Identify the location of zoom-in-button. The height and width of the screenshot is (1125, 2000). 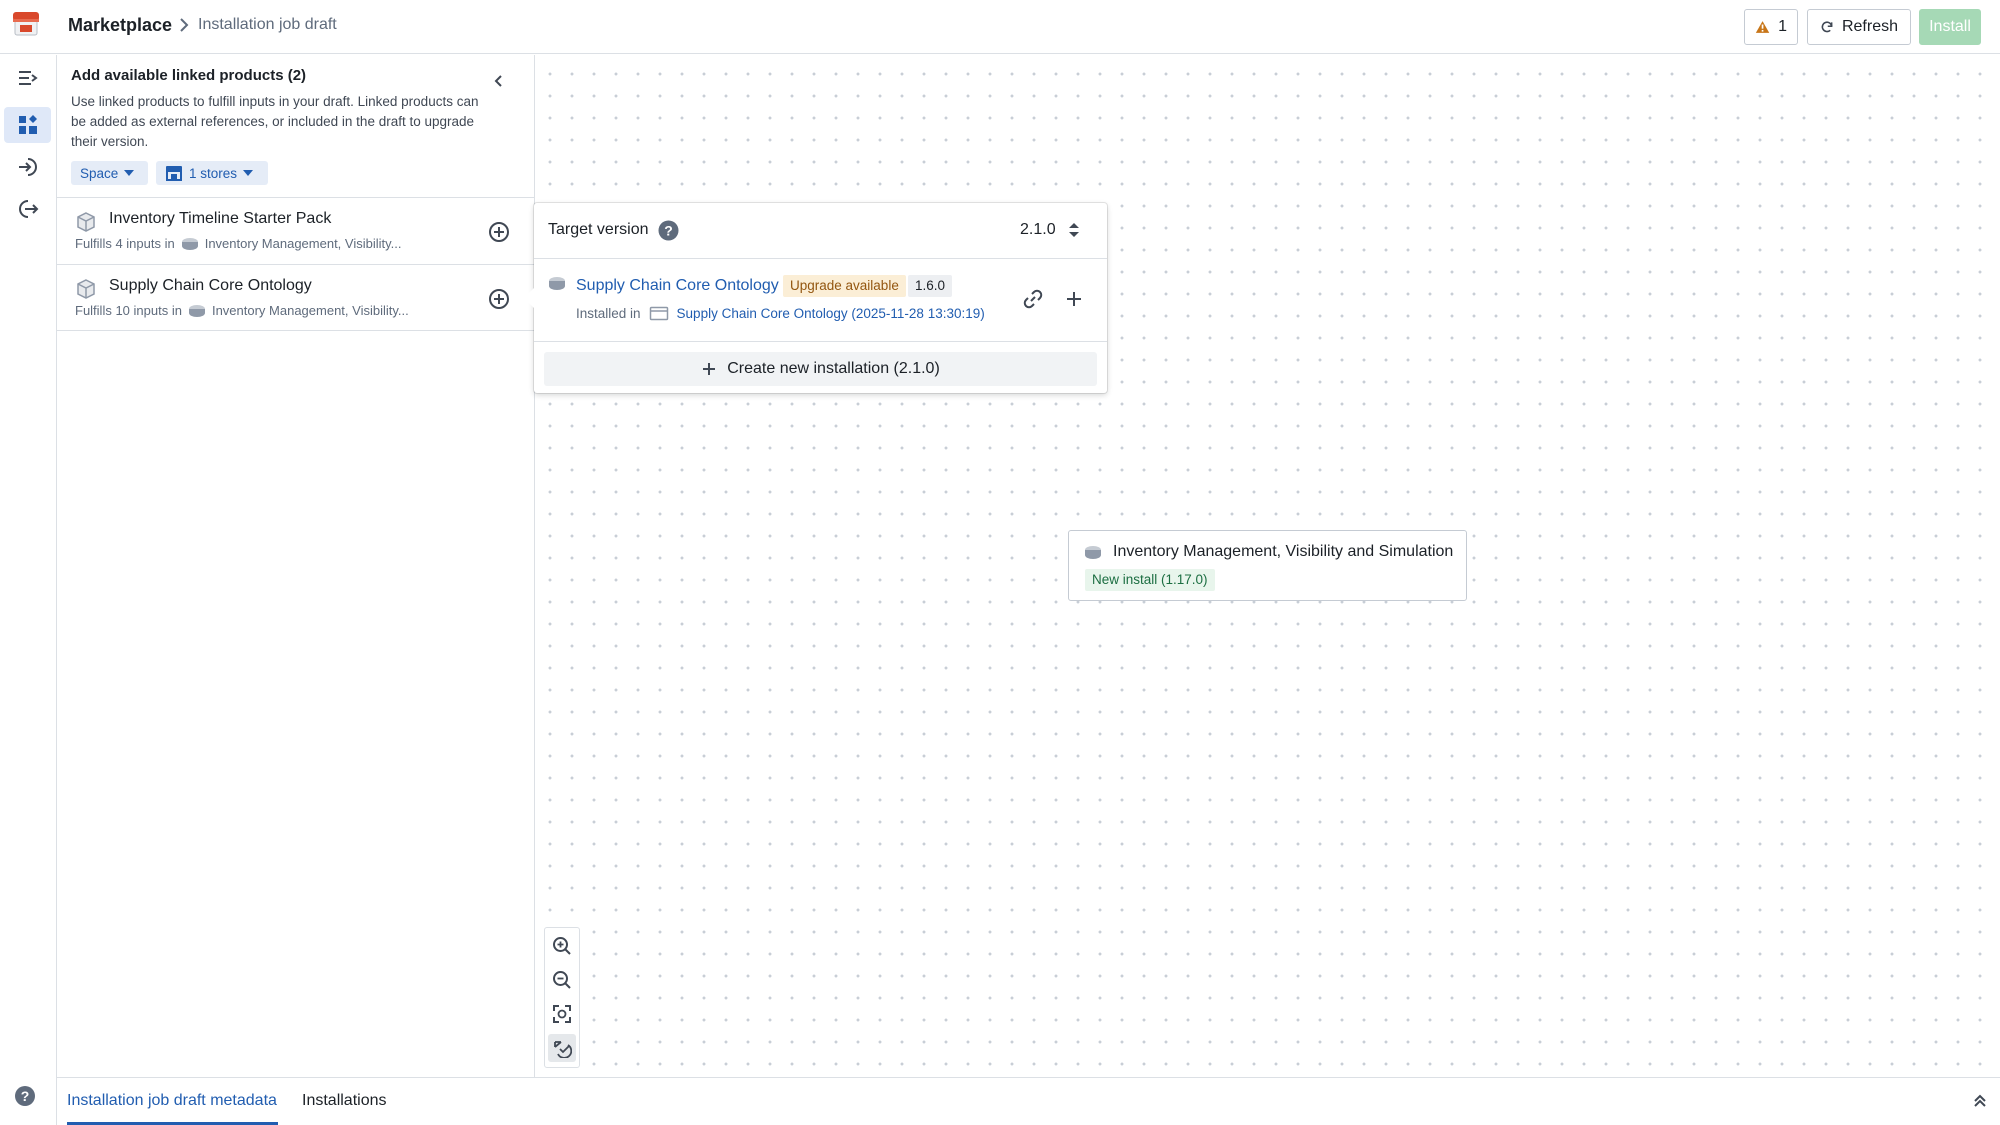
(562, 946).